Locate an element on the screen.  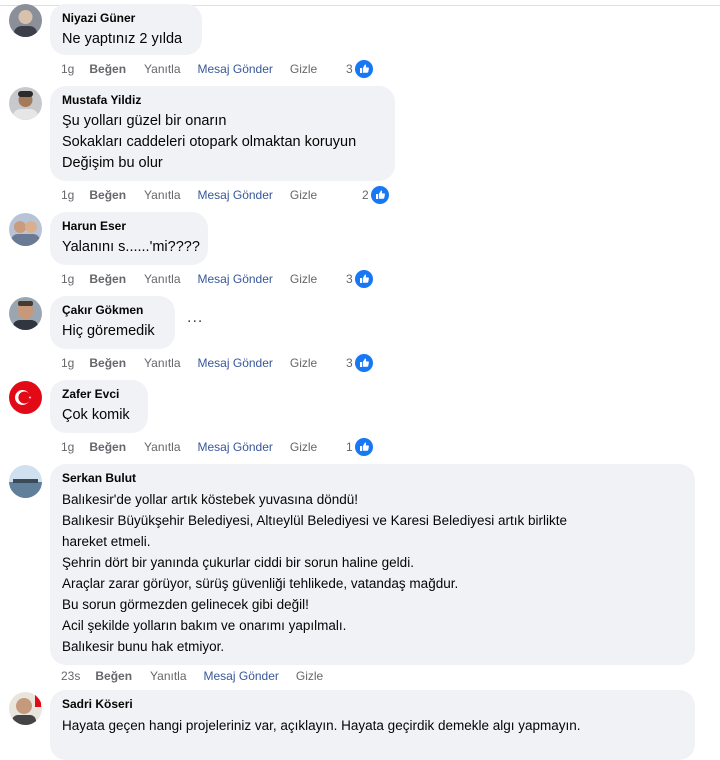
comment-author: Niyazi Güner is located at coordinates (126, 18).